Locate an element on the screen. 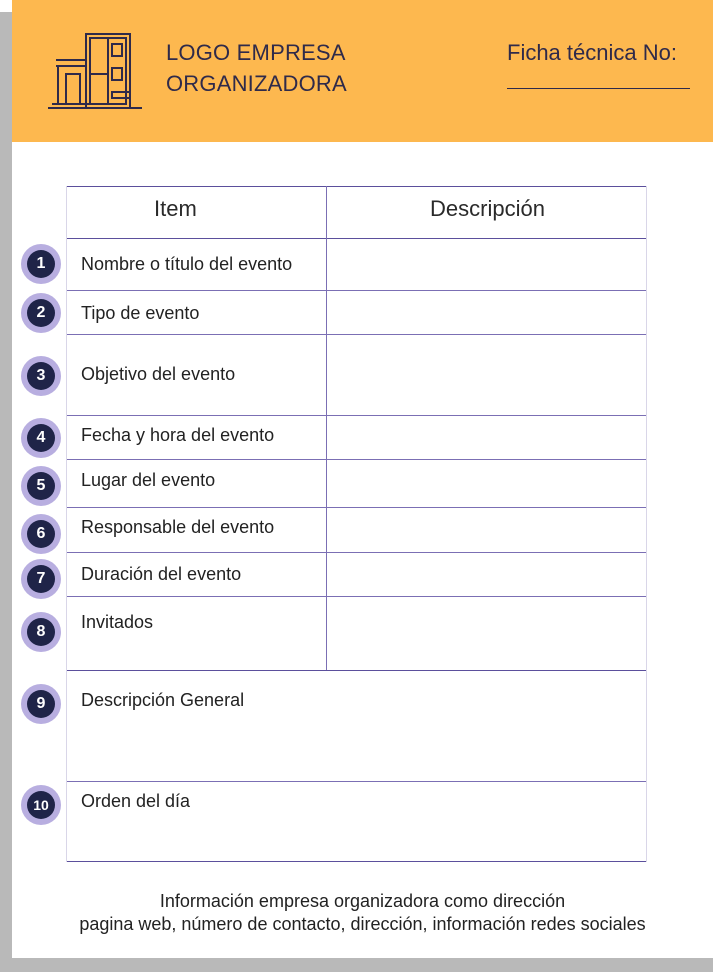  row-number: 3 is located at coordinates (41, 376).